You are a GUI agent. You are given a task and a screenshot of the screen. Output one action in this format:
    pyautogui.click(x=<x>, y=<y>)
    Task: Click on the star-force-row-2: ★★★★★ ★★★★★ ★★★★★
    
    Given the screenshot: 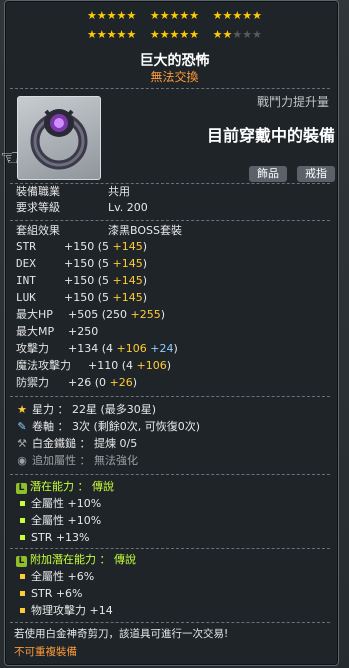 What is the action you would take?
    pyautogui.click(x=174, y=34)
    